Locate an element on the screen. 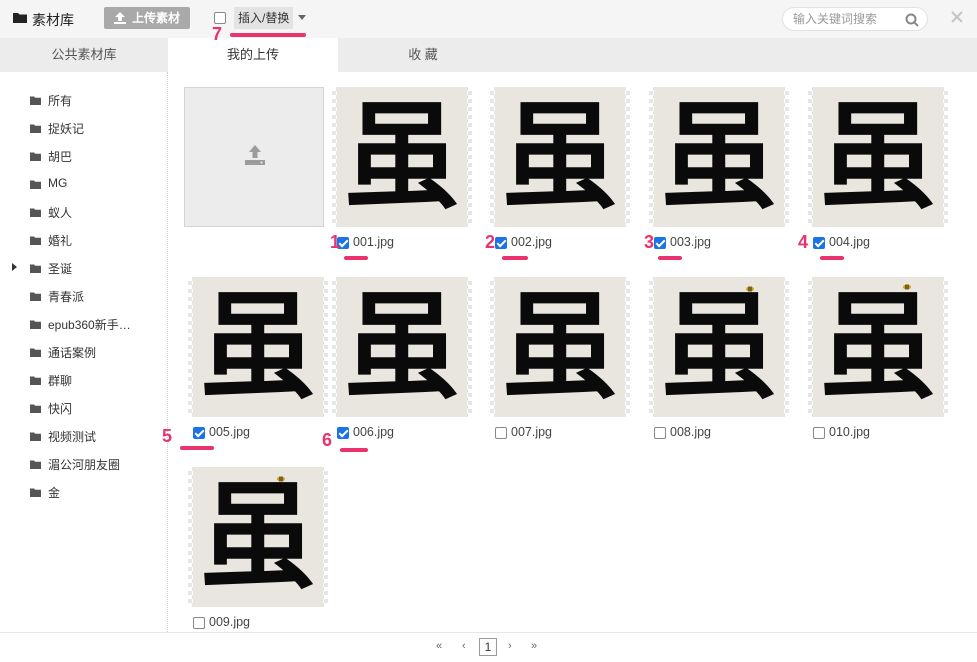 The height and width of the screenshot is (662, 977). annotation-number-7: 7 is located at coordinates (217, 34).